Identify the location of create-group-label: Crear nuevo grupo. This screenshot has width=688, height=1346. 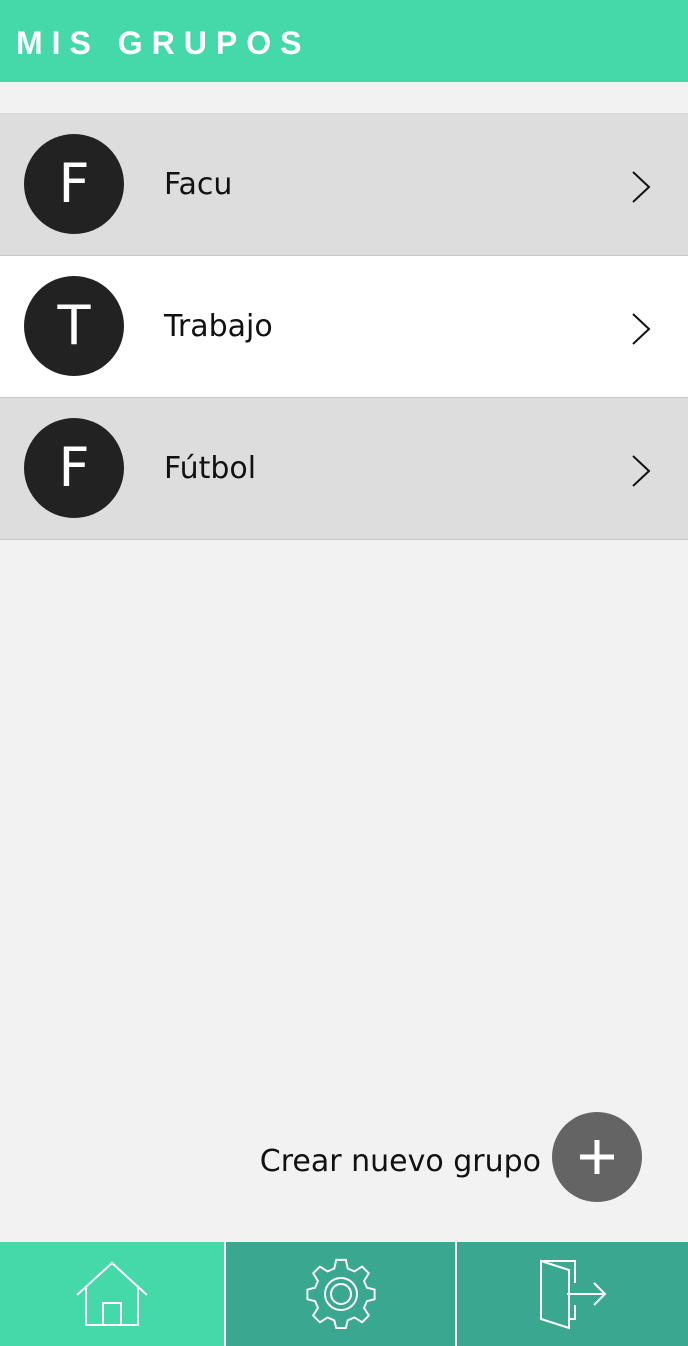
(400, 1162).